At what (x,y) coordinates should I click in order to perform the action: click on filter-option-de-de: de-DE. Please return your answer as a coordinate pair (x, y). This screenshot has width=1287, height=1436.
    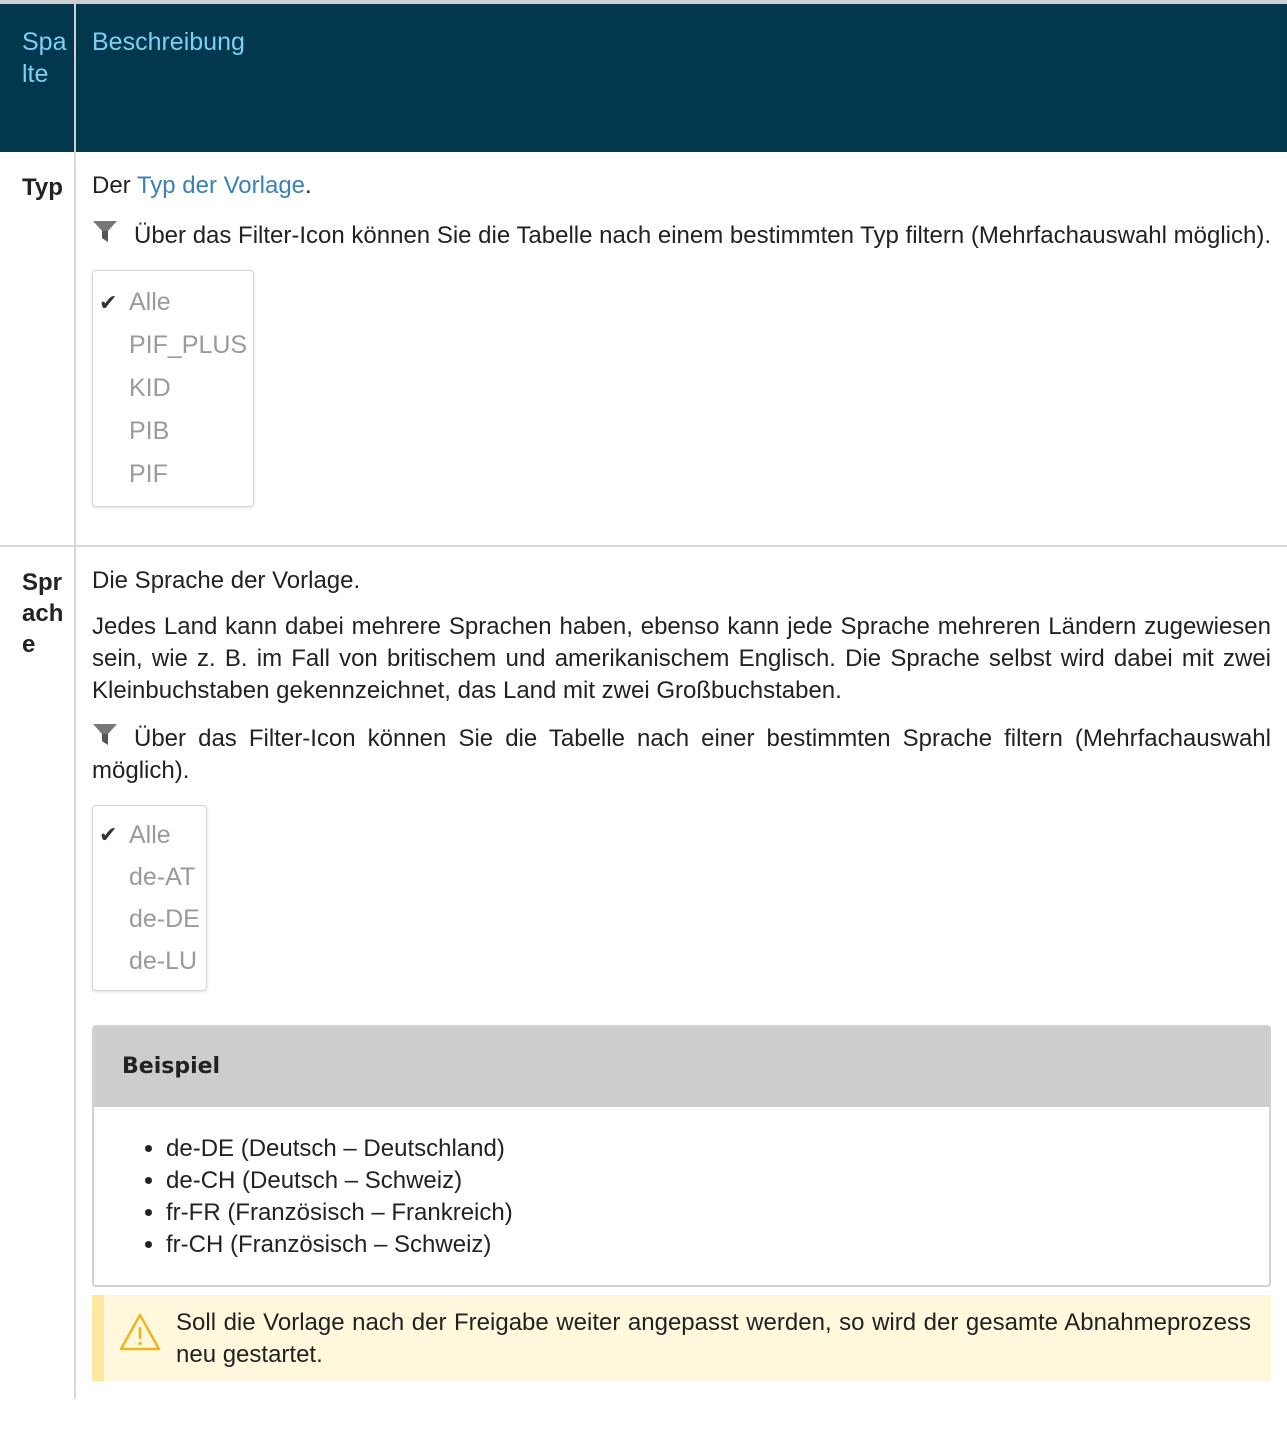
    Looking at the image, I should click on (149, 919).